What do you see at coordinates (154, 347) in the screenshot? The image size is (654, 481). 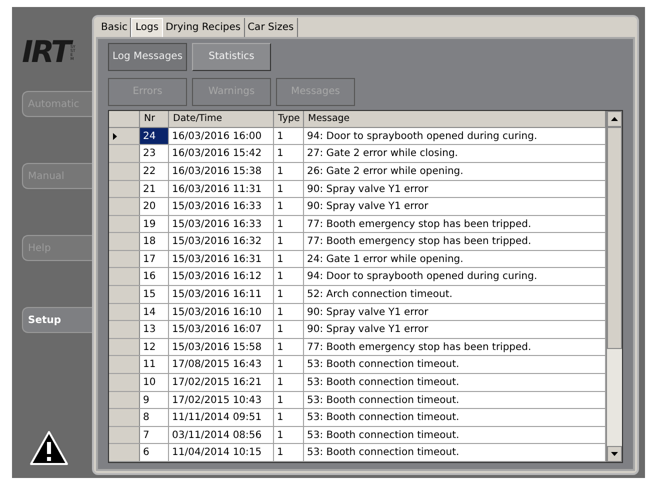 I see `table-cell: 12` at bounding box center [154, 347].